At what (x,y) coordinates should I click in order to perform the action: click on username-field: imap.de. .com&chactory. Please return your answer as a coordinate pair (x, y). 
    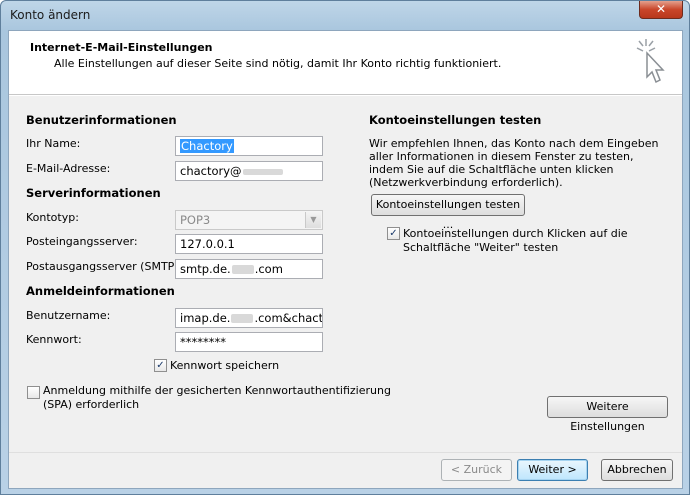
    Looking at the image, I should click on (249, 318).